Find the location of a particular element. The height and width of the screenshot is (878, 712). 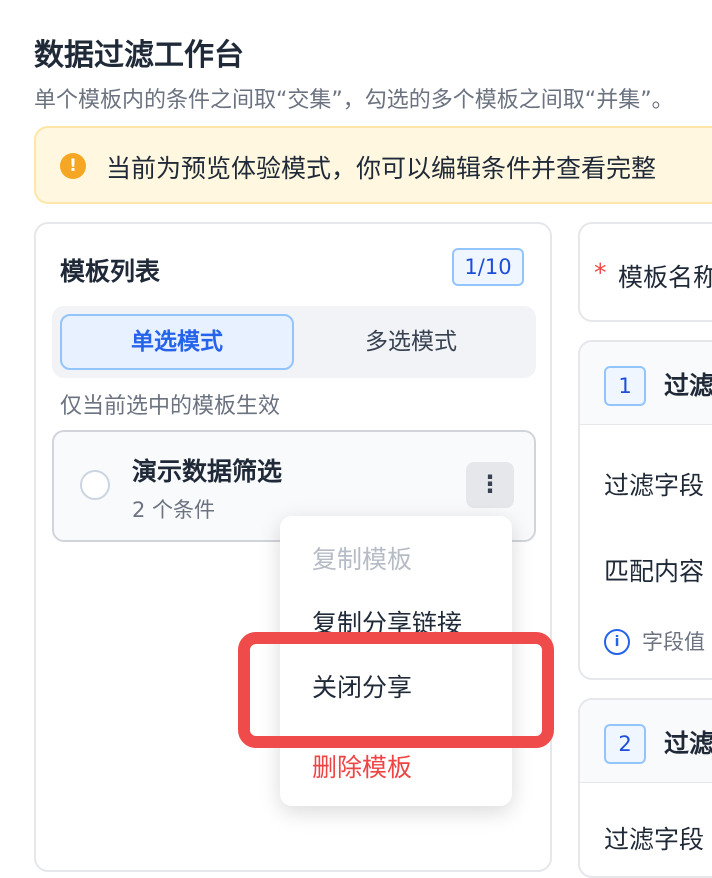

mode-toggle: 单选模式 多选模式 is located at coordinates (294, 342).